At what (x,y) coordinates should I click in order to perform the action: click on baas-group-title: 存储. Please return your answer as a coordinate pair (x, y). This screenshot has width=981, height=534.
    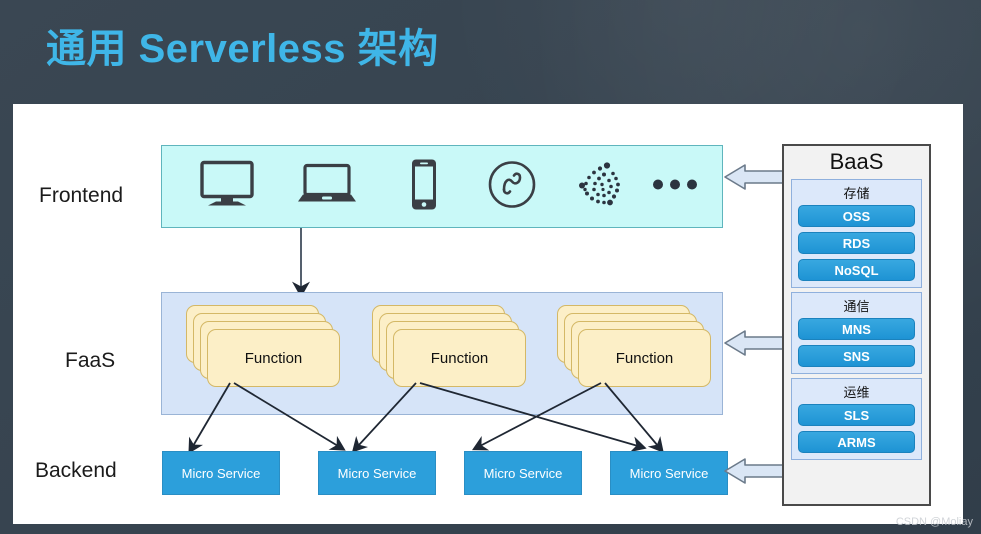
    Looking at the image, I should click on (856, 193).